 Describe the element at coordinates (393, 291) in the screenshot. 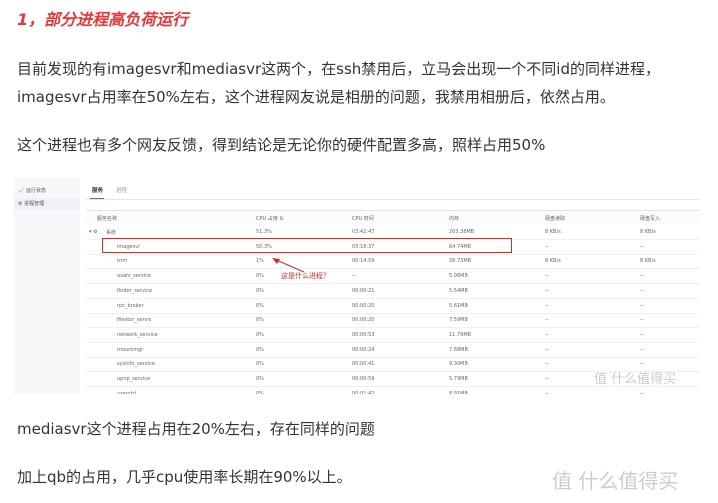

I see `table-row: finder_service 0% 00:00:21 5.54MB -- --` at that location.